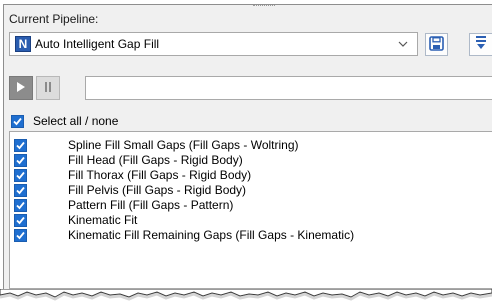 The height and width of the screenshot is (307, 492). What do you see at coordinates (54, 19) in the screenshot?
I see `current-pipeline-label: Current Pipeline:` at bounding box center [54, 19].